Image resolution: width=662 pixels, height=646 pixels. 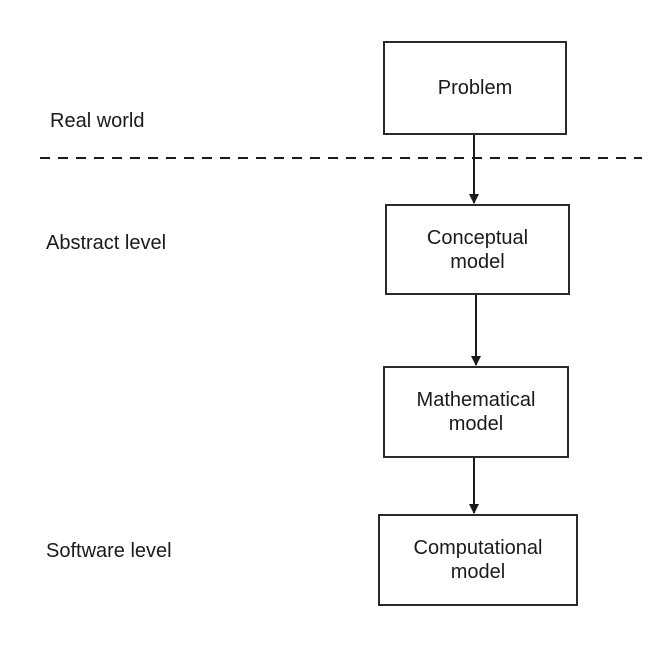 I want to click on box-conceptual-line1: Conceptual, so click(x=477, y=237).